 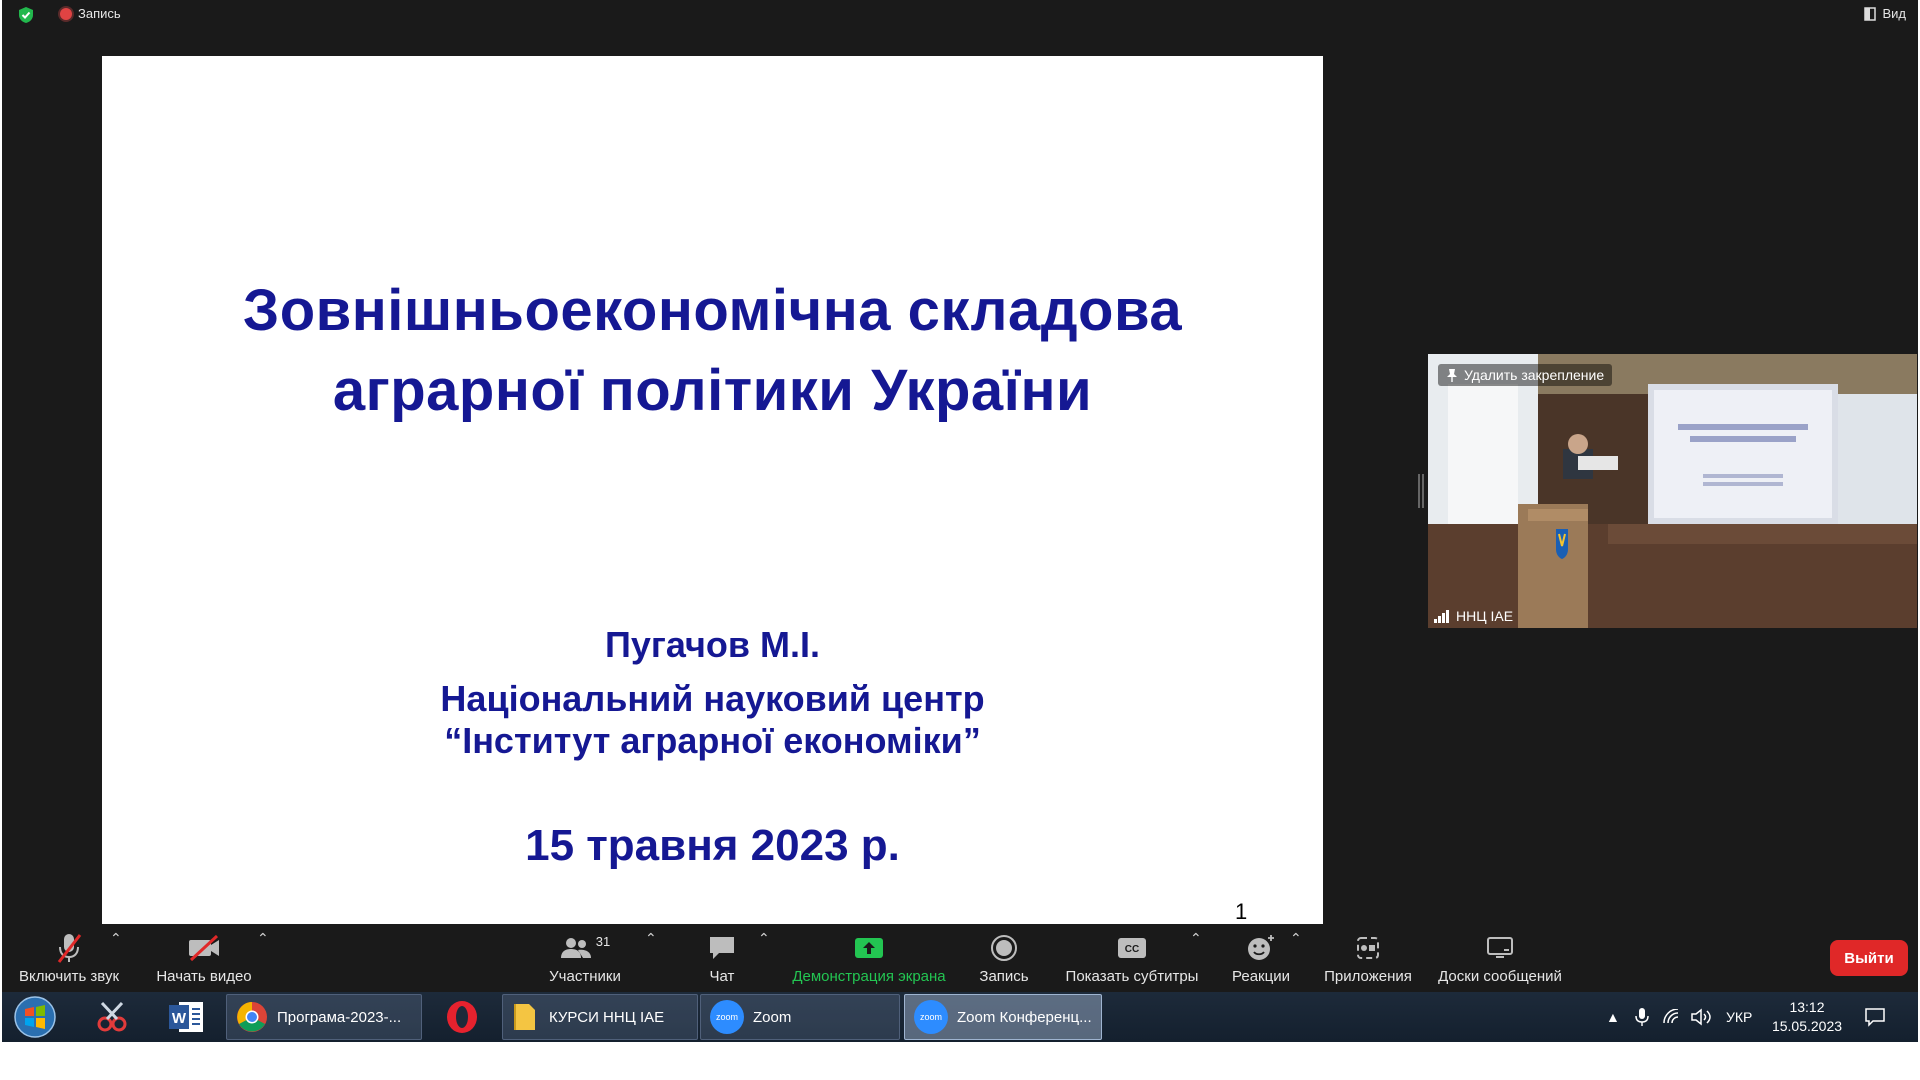 I want to click on muted-microphone-icon, so click(x=69, y=948).